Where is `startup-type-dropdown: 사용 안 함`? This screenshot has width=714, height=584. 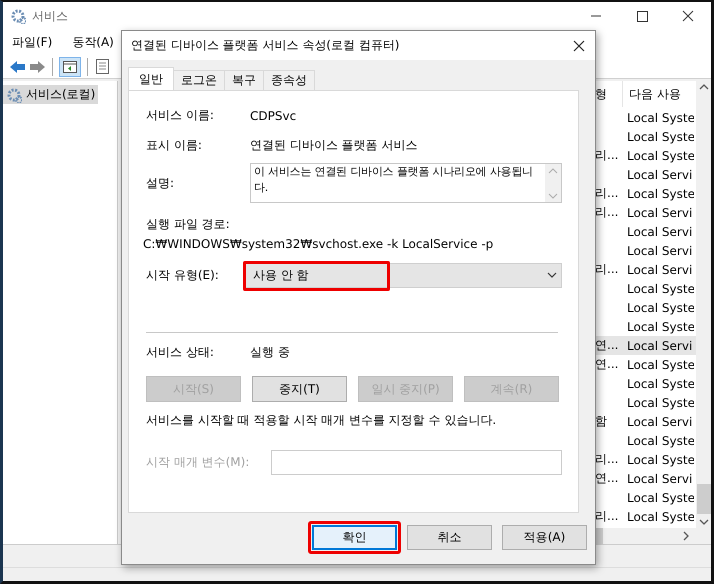 startup-type-dropdown: 사용 안 함 is located at coordinates (403, 275).